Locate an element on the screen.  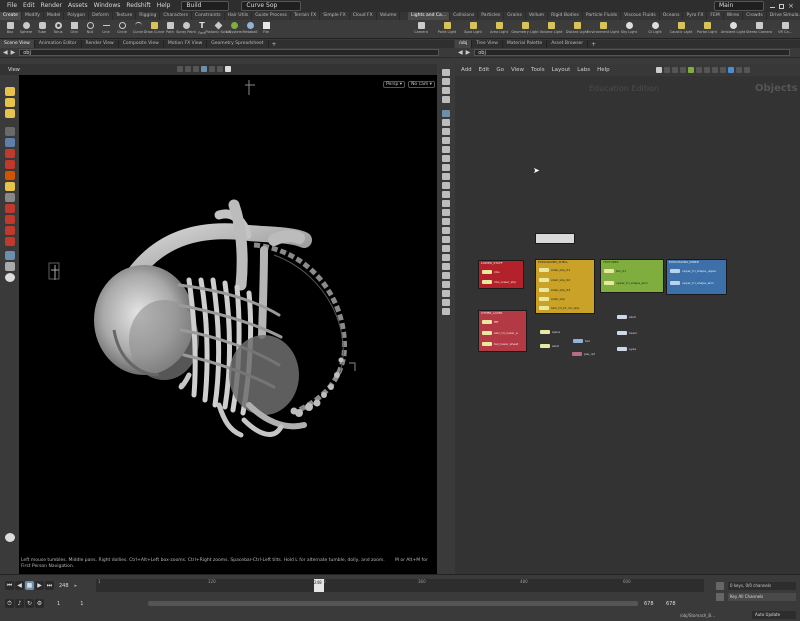
dots-icon is located at coordinates (723, 70).